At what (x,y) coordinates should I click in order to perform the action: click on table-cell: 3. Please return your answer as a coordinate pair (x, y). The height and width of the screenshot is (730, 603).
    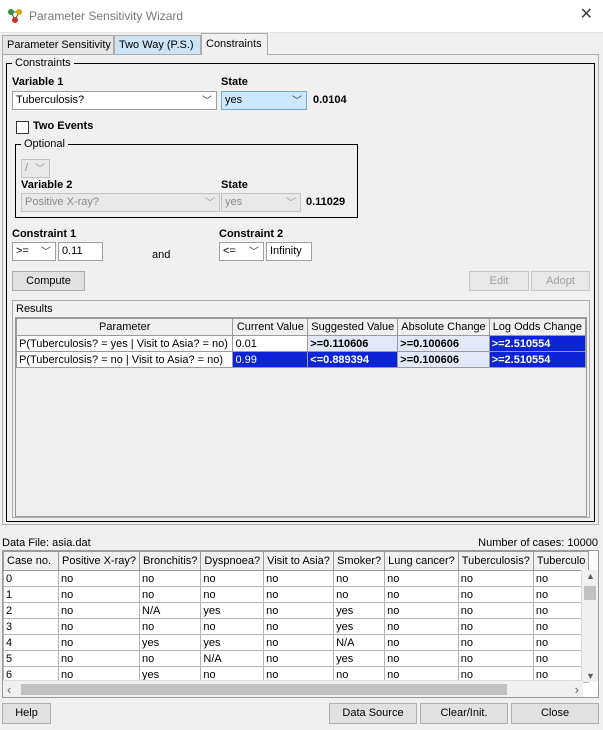
    Looking at the image, I should click on (31, 626).